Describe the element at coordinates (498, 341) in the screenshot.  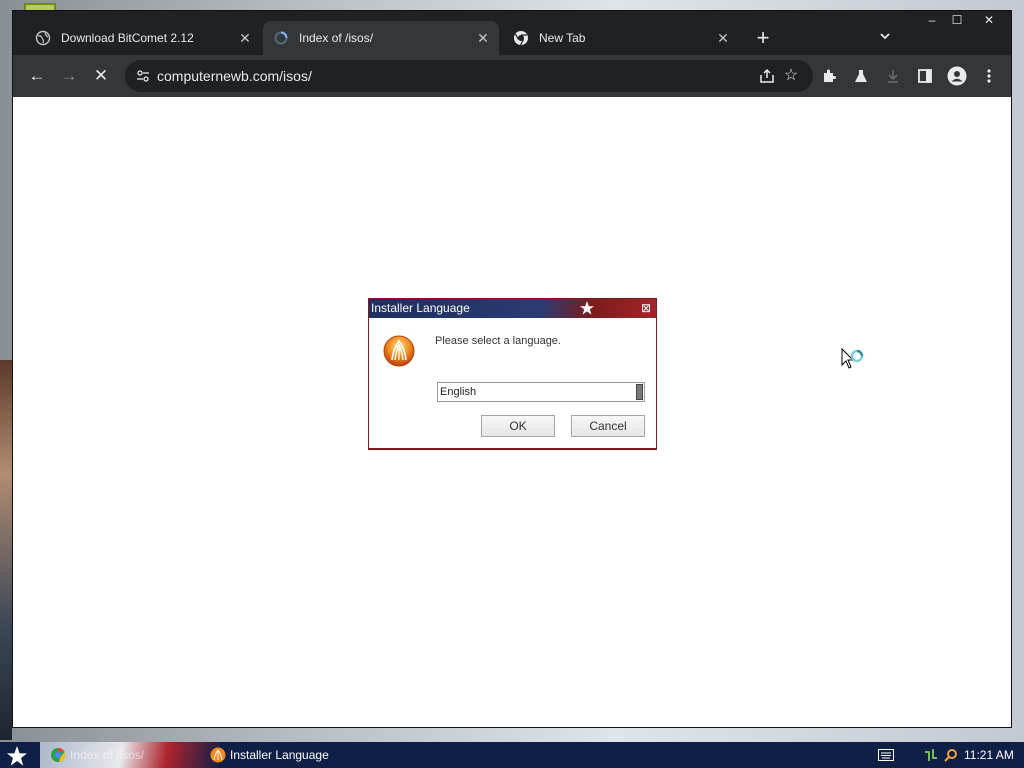
I see `dialog-message: Please select a language.` at that location.